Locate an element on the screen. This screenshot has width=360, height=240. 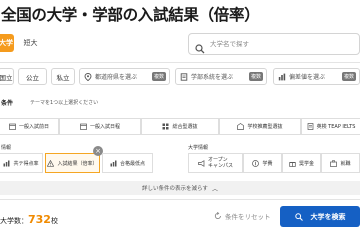
show-fewer-conditions-link: 詳しい条件の表示を減らす ︿ is located at coordinates (180, 188).